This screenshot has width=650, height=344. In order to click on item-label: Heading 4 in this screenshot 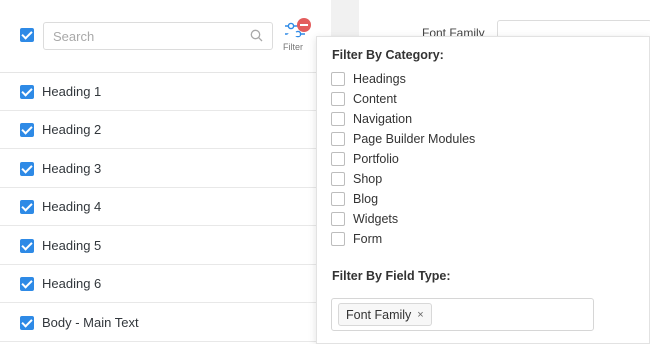, I will do `click(72, 206)`.